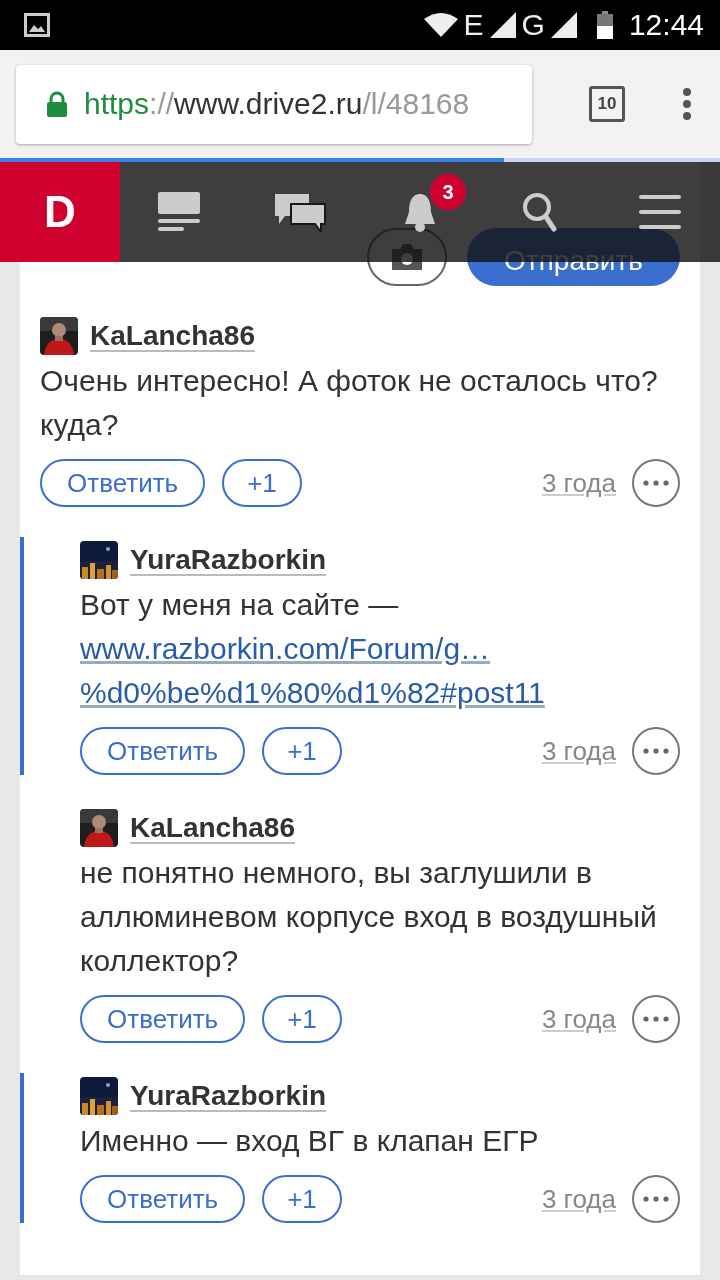 Image resolution: width=720 pixels, height=1280 pixels. What do you see at coordinates (240, 605) in the screenshot?
I see `comment-text: Вот у меня на сайте —` at bounding box center [240, 605].